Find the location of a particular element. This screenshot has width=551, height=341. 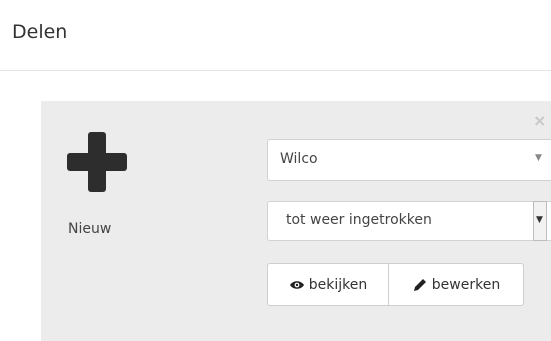

view-button: bekijken is located at coordinates (328, 284).